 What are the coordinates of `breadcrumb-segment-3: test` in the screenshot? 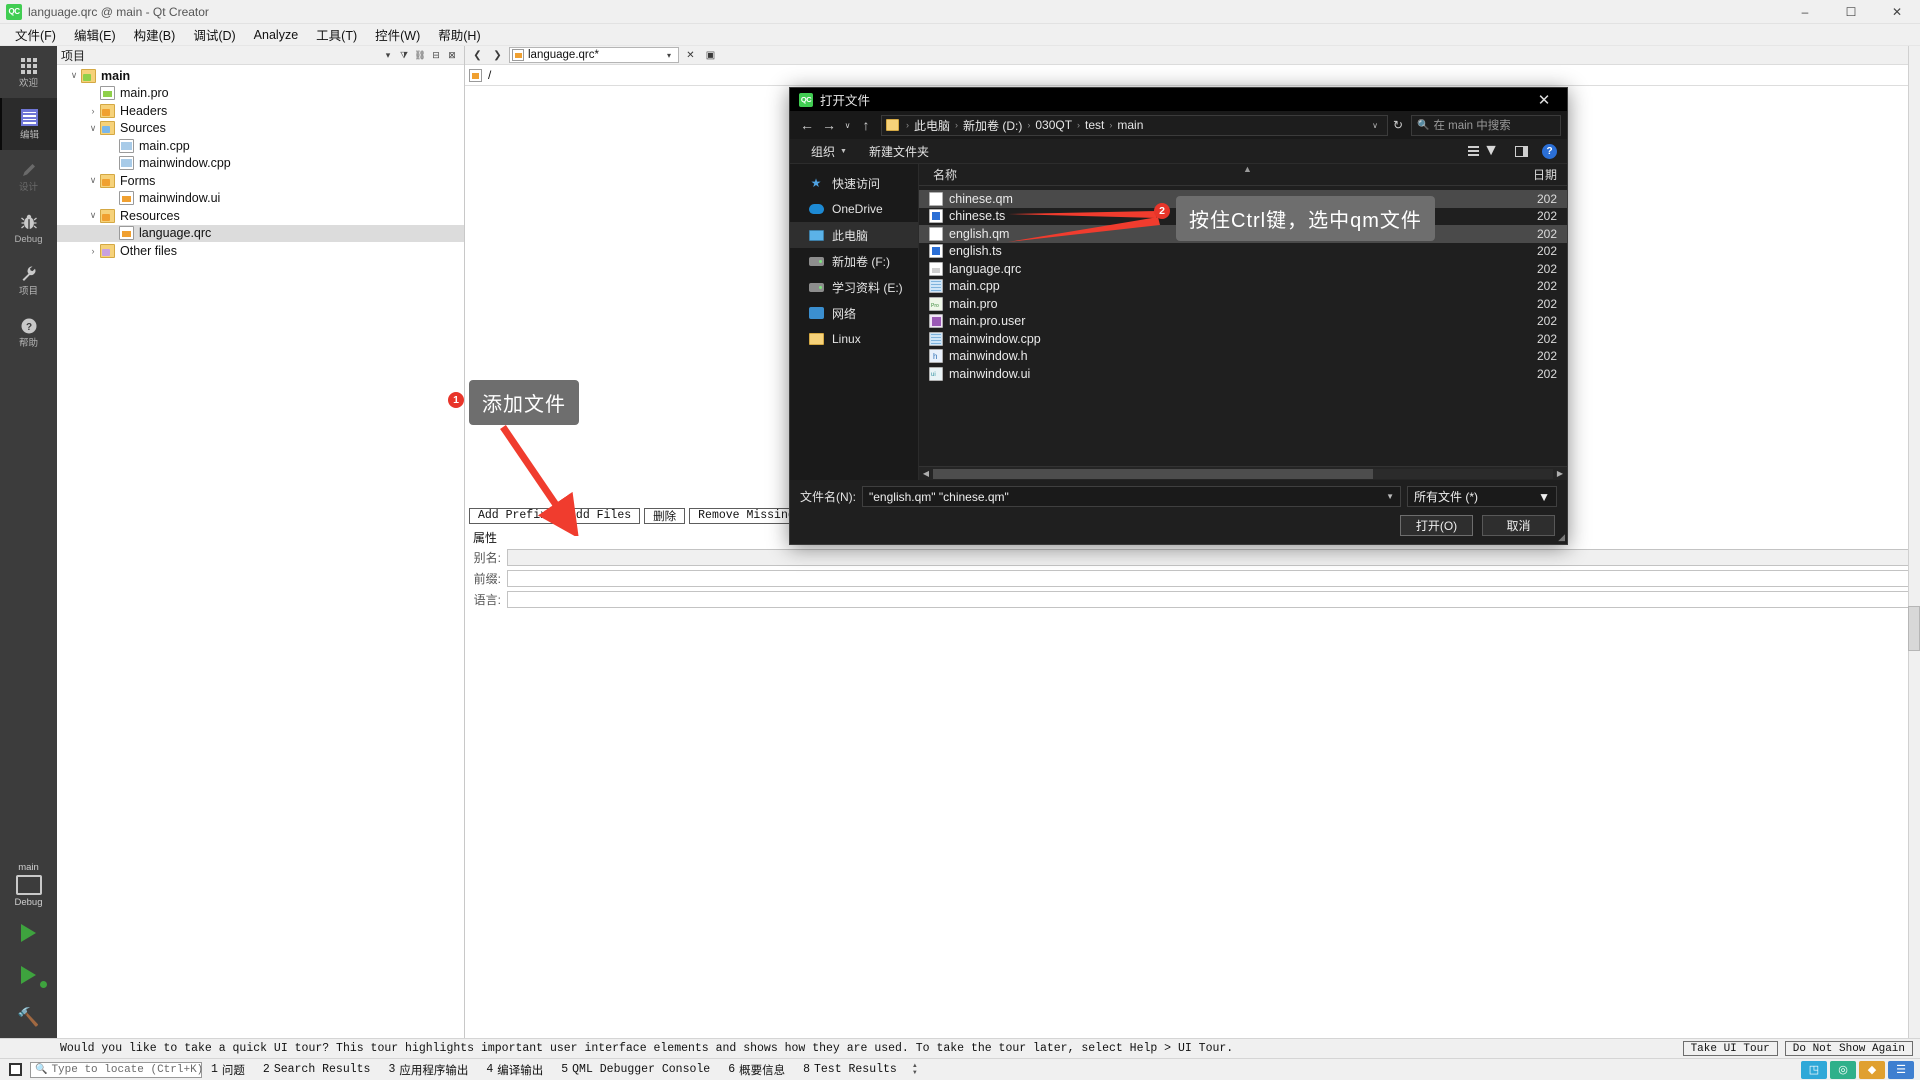 It's located at (1094, 125).